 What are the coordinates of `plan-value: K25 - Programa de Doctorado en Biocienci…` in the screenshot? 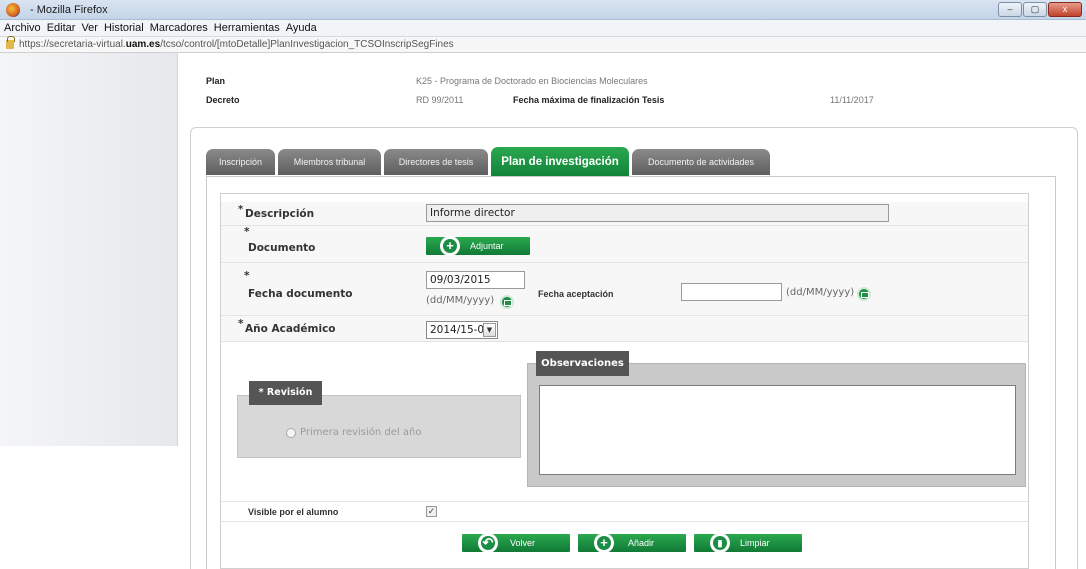 It's located at (532, 81).